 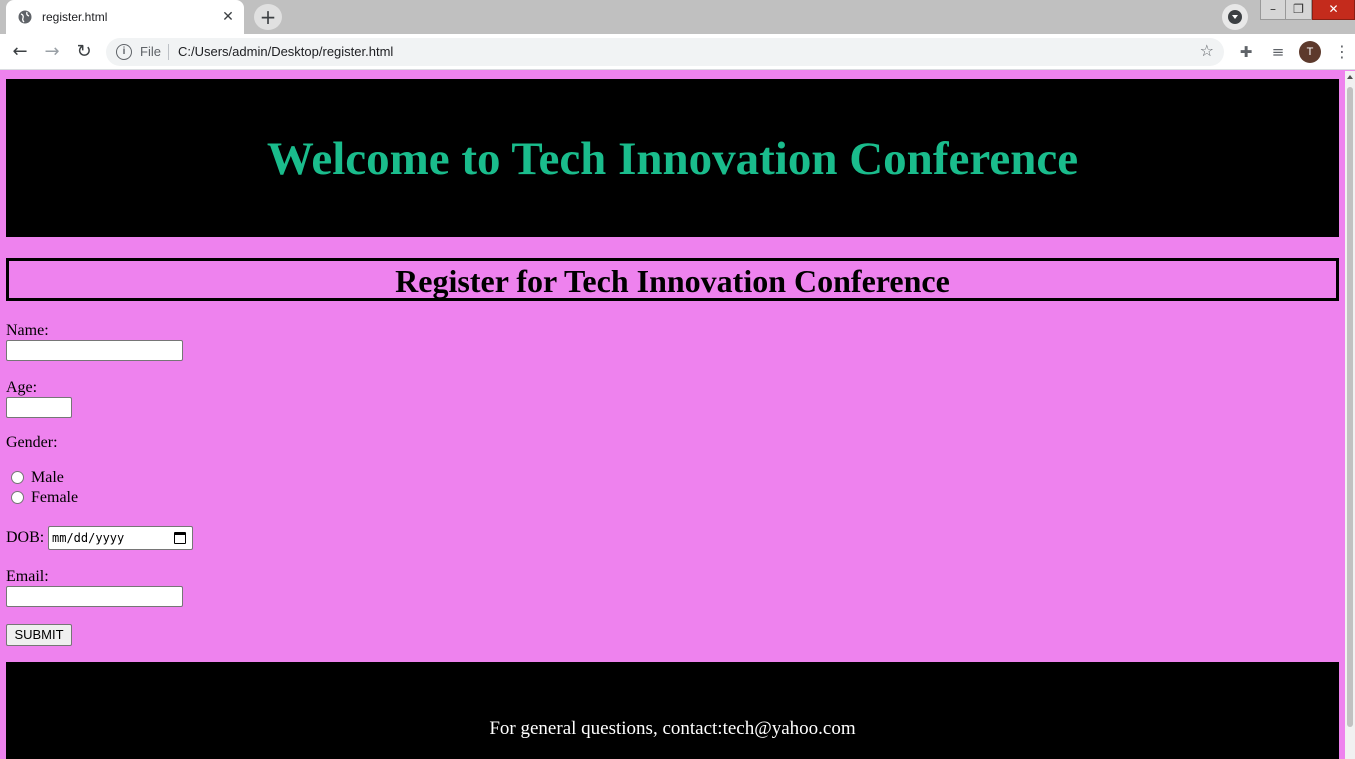 I want to click on tab-title: register.html, so click(x=75, y=17).